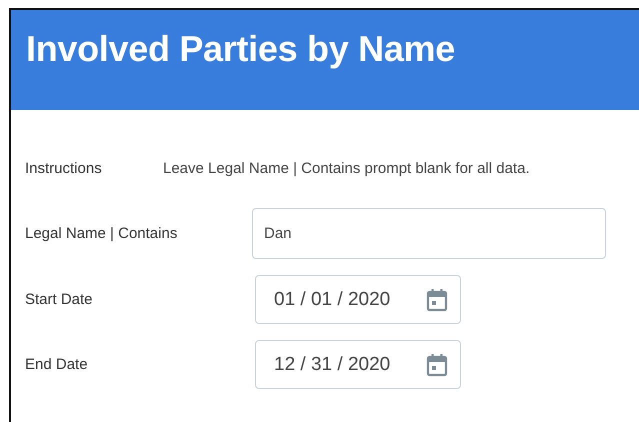  I want to click on date-field: 01 / 01 / 2020, so click(358, 299).